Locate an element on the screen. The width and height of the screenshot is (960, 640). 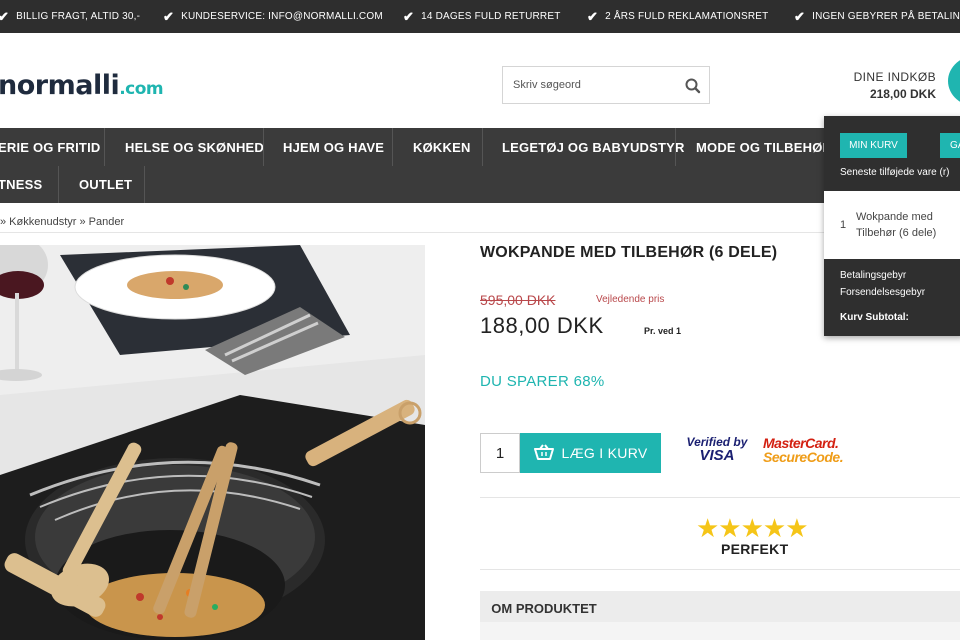
old-price: 595,00 DKK is located at coordinates (518, 300).